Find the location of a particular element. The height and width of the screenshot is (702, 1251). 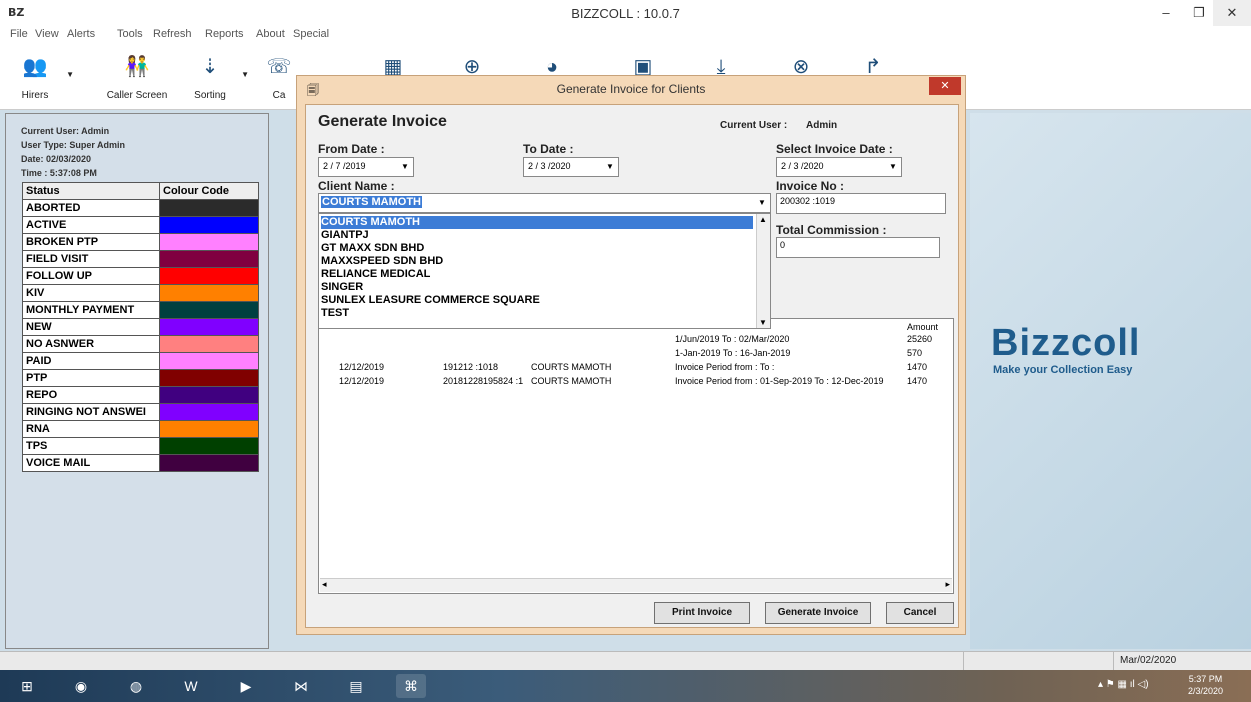

client-option: RELIANCE MEDICAL is located at coordinates (537, 274).